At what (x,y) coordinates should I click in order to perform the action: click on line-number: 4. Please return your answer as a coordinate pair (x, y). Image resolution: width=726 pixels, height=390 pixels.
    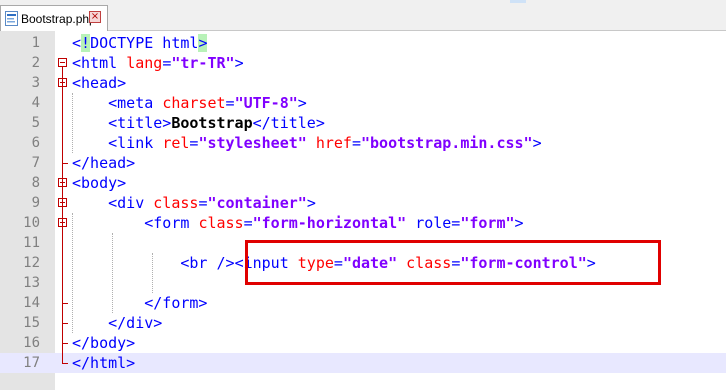
    Looking at the image, I should click on (35, 103).